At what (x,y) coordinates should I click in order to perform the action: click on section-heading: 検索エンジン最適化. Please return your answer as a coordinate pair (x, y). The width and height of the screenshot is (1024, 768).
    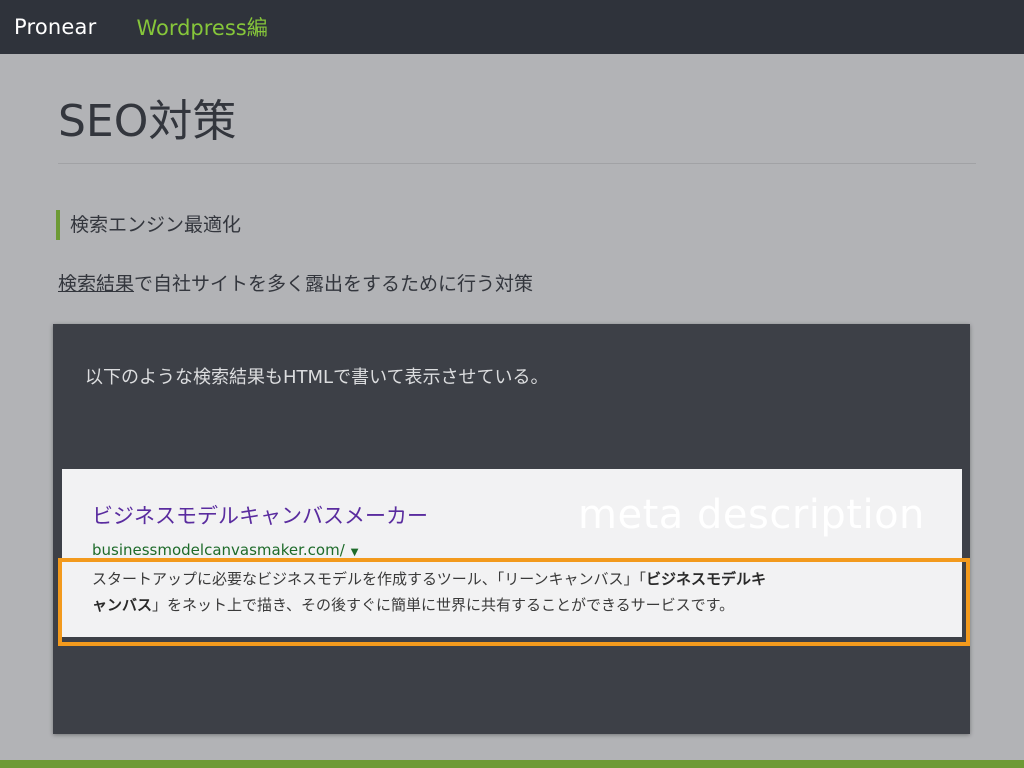
    Looking at the image, I should click on (148, 225).